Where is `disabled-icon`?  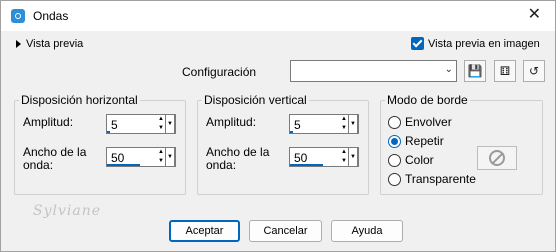 disabled-icon is located at coordinates (497, 158).